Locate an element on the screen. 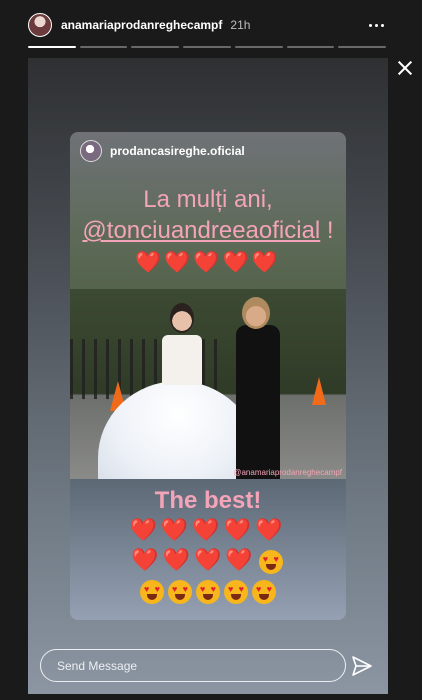  greeting-line: La mulți ani, is located at coordinates (208, 199).